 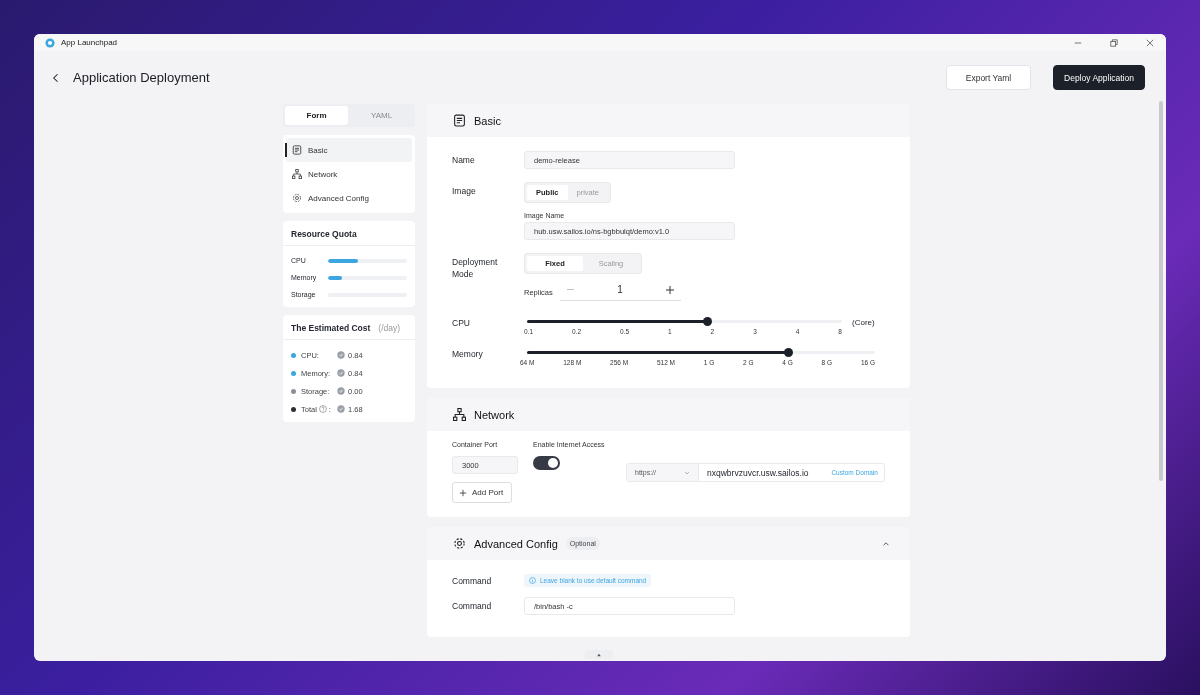 What do you see at coordinates (464, 191) in the screenshot?
I see `field-label: Image` at bounding box center [464, 191].